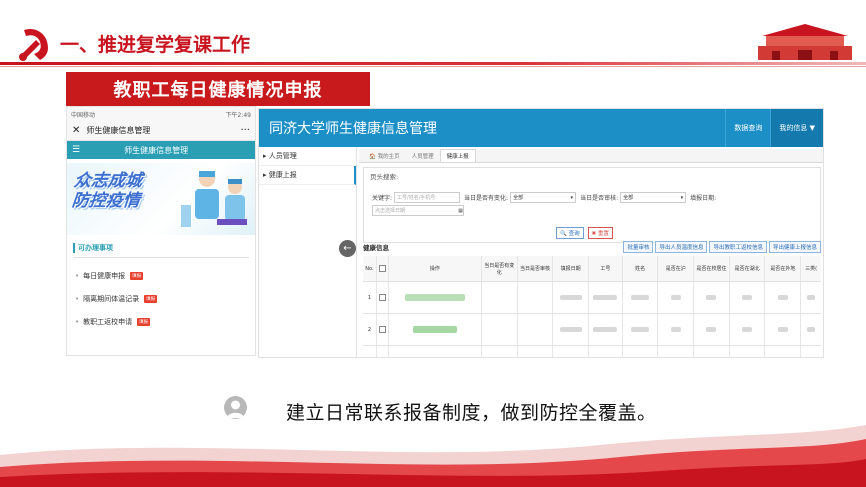  Describe the element at coordinates (703, 198) in the screenshot. I see `date-label: 填报日期:` at that location.